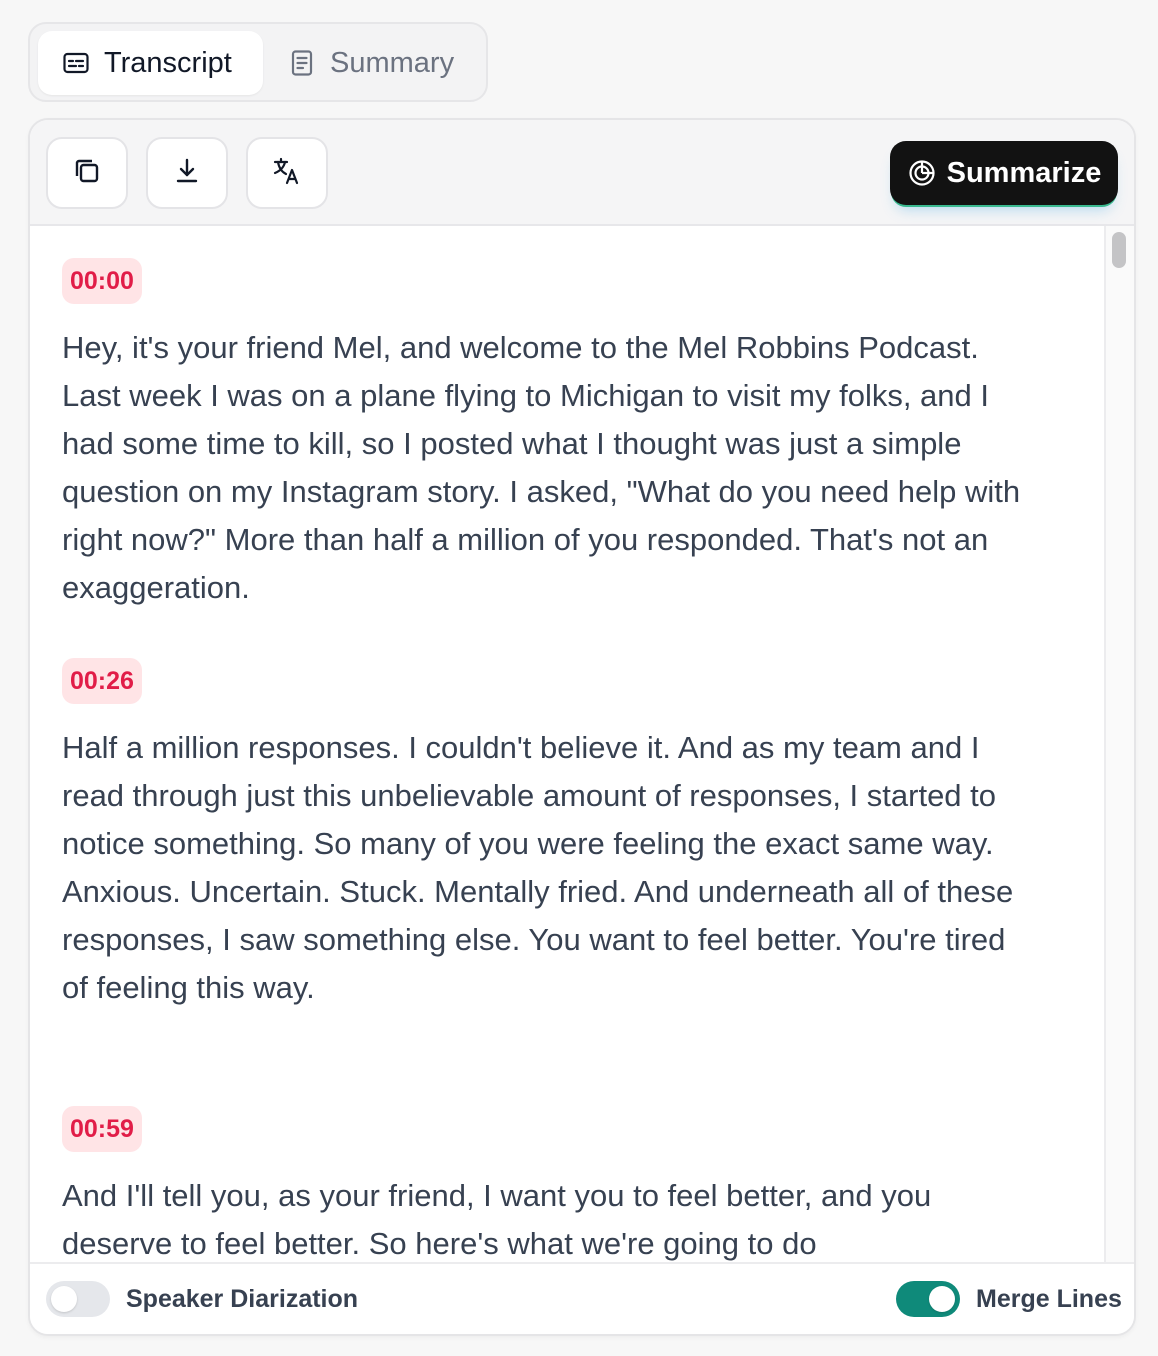 Image resolution: width=1158 pixels, height=1356 pixels. What do you see at coordinates (582, 173) in the screenshot?
I see `toolbar: Summarize` at bounding box center [582, 173].